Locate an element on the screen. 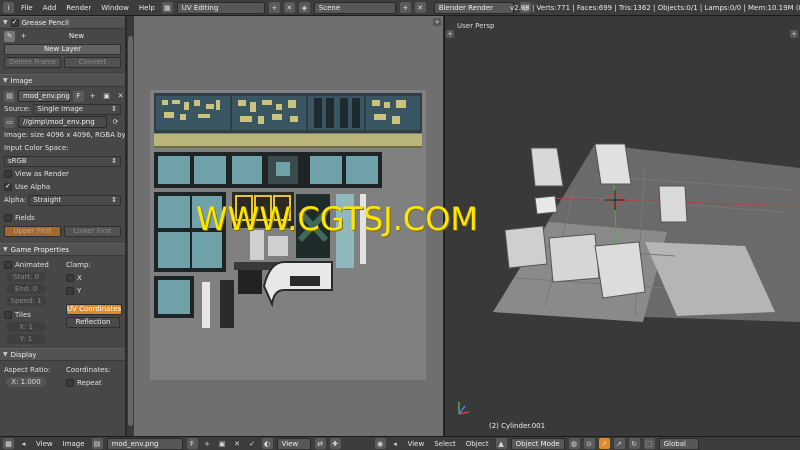  add-screen-icon: + is located at coordinates (274, 7).